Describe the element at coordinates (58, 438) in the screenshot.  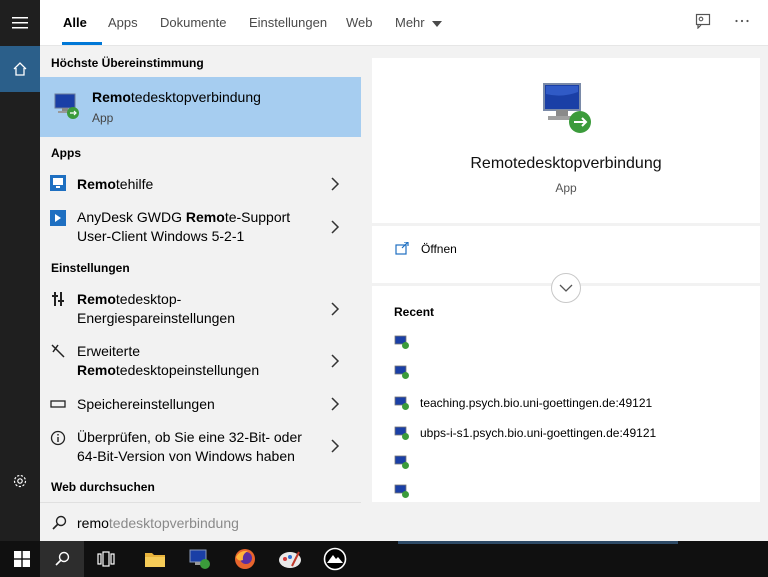
I see `info-icon` at that location.